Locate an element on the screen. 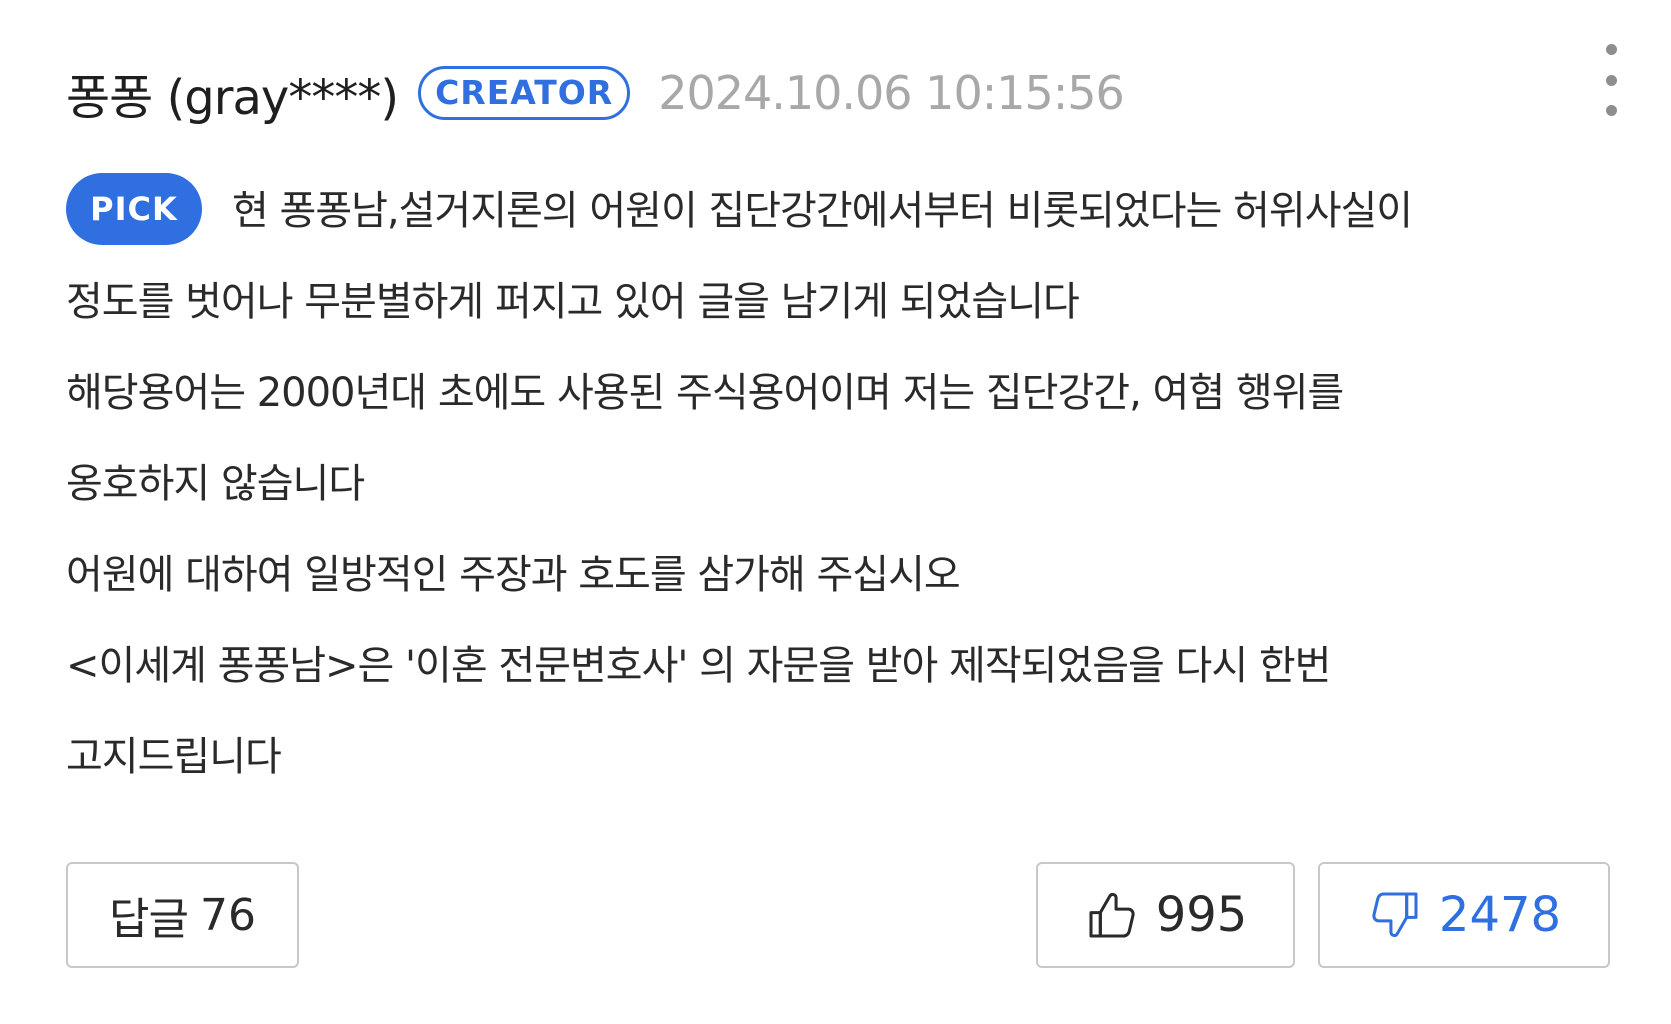 This screenshot has height=1024, width=1671. comment-line-text: 현 퐁퐁남,설거지론의 어원이 집단강간에서부터 비롯되었다는 허위사실이 is located at coordinates (822, 211).